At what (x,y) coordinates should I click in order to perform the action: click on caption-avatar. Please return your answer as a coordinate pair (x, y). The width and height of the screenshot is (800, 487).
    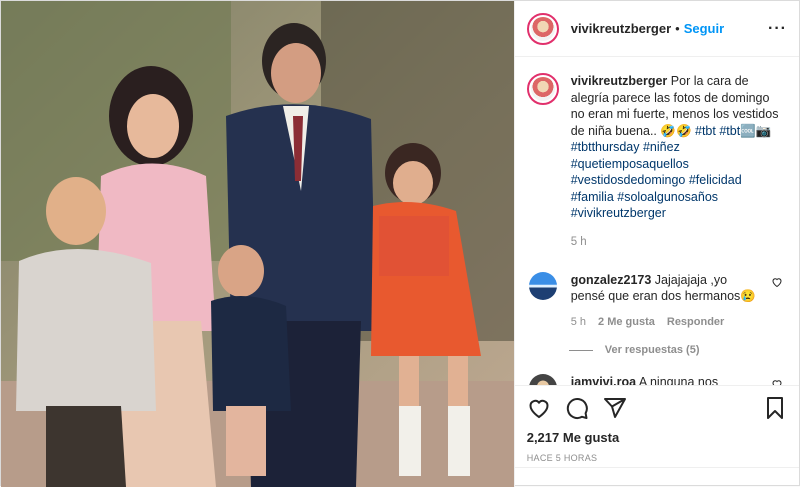
    Looking at the image, I should click on (542, 89).